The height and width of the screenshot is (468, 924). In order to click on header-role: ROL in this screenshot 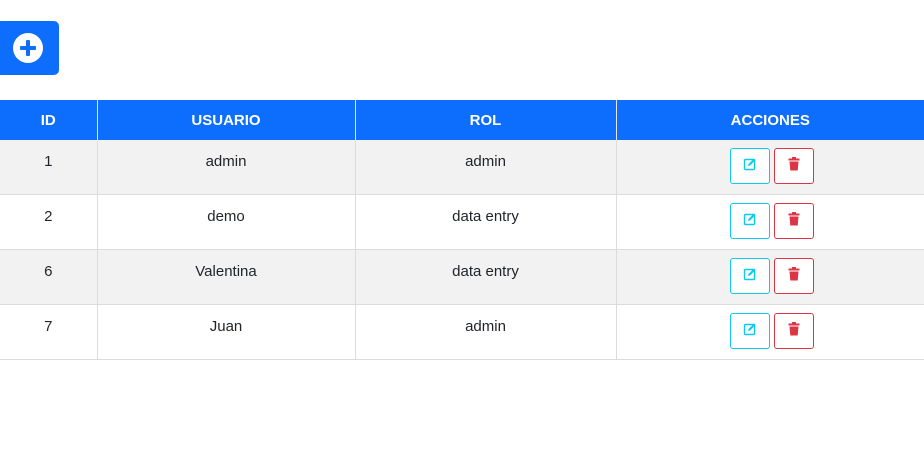, I will do `click(486, 120)`.